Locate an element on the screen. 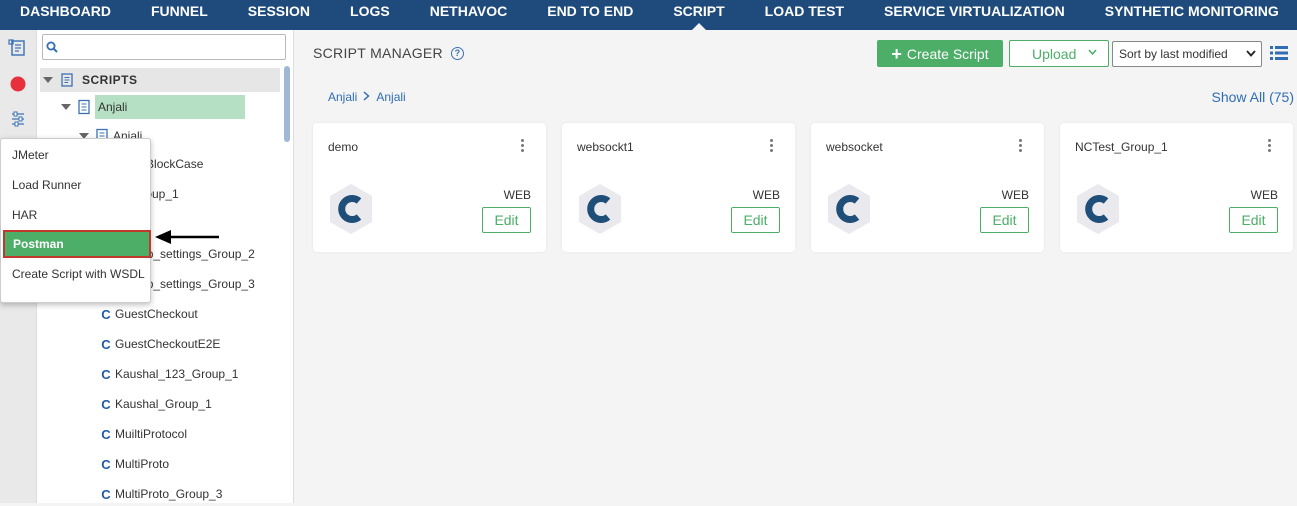 This screenshot has width=1297, height=506. tree-search-input is located at coordinates (171, 47).